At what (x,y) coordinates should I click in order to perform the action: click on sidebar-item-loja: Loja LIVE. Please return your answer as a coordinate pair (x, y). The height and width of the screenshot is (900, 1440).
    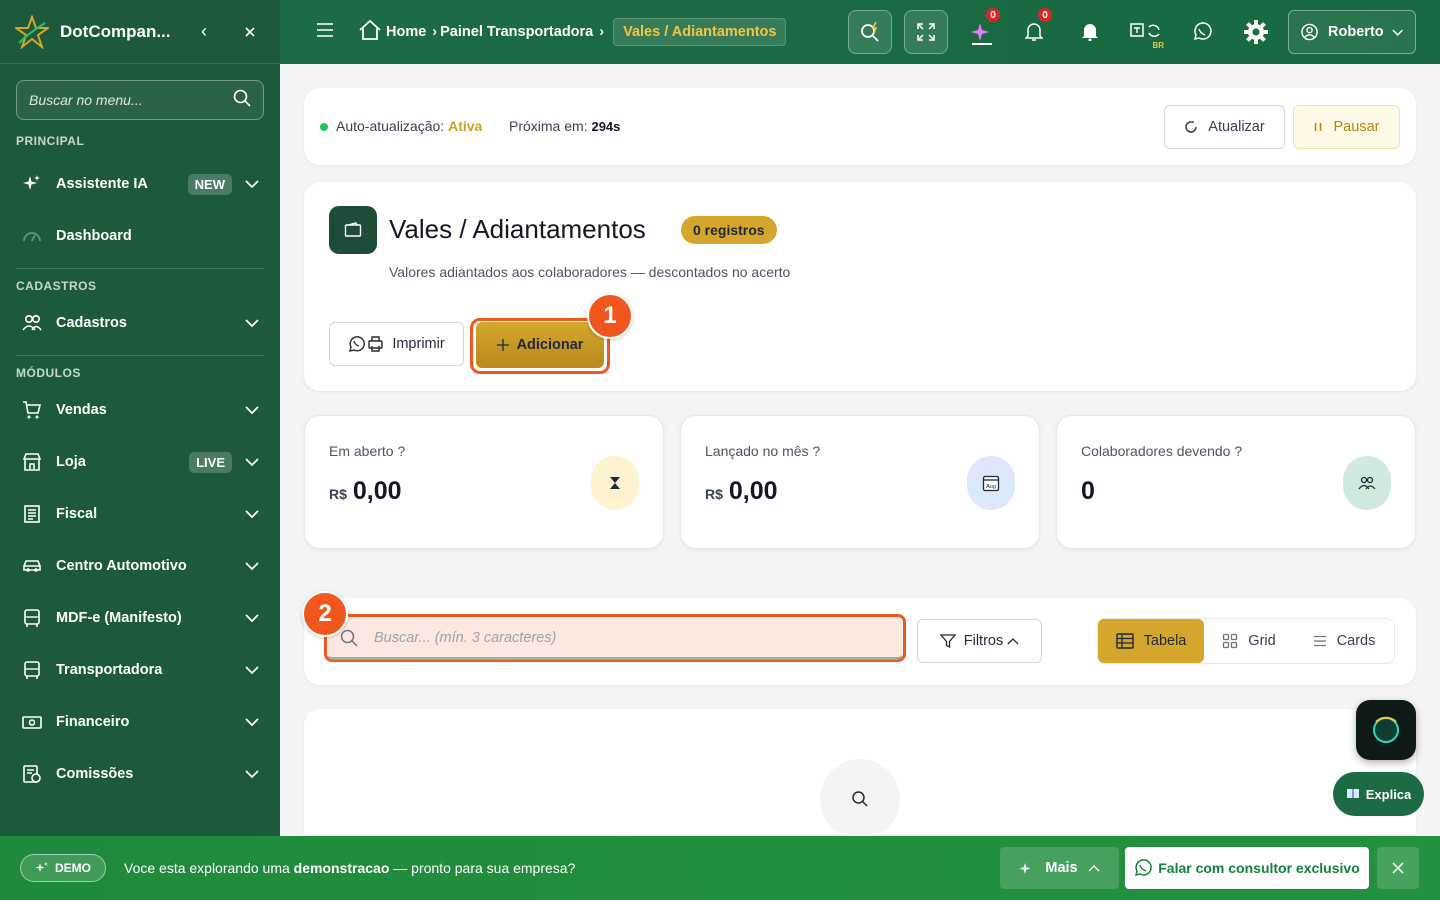
    Looking at the image, I should click on (140, 462).